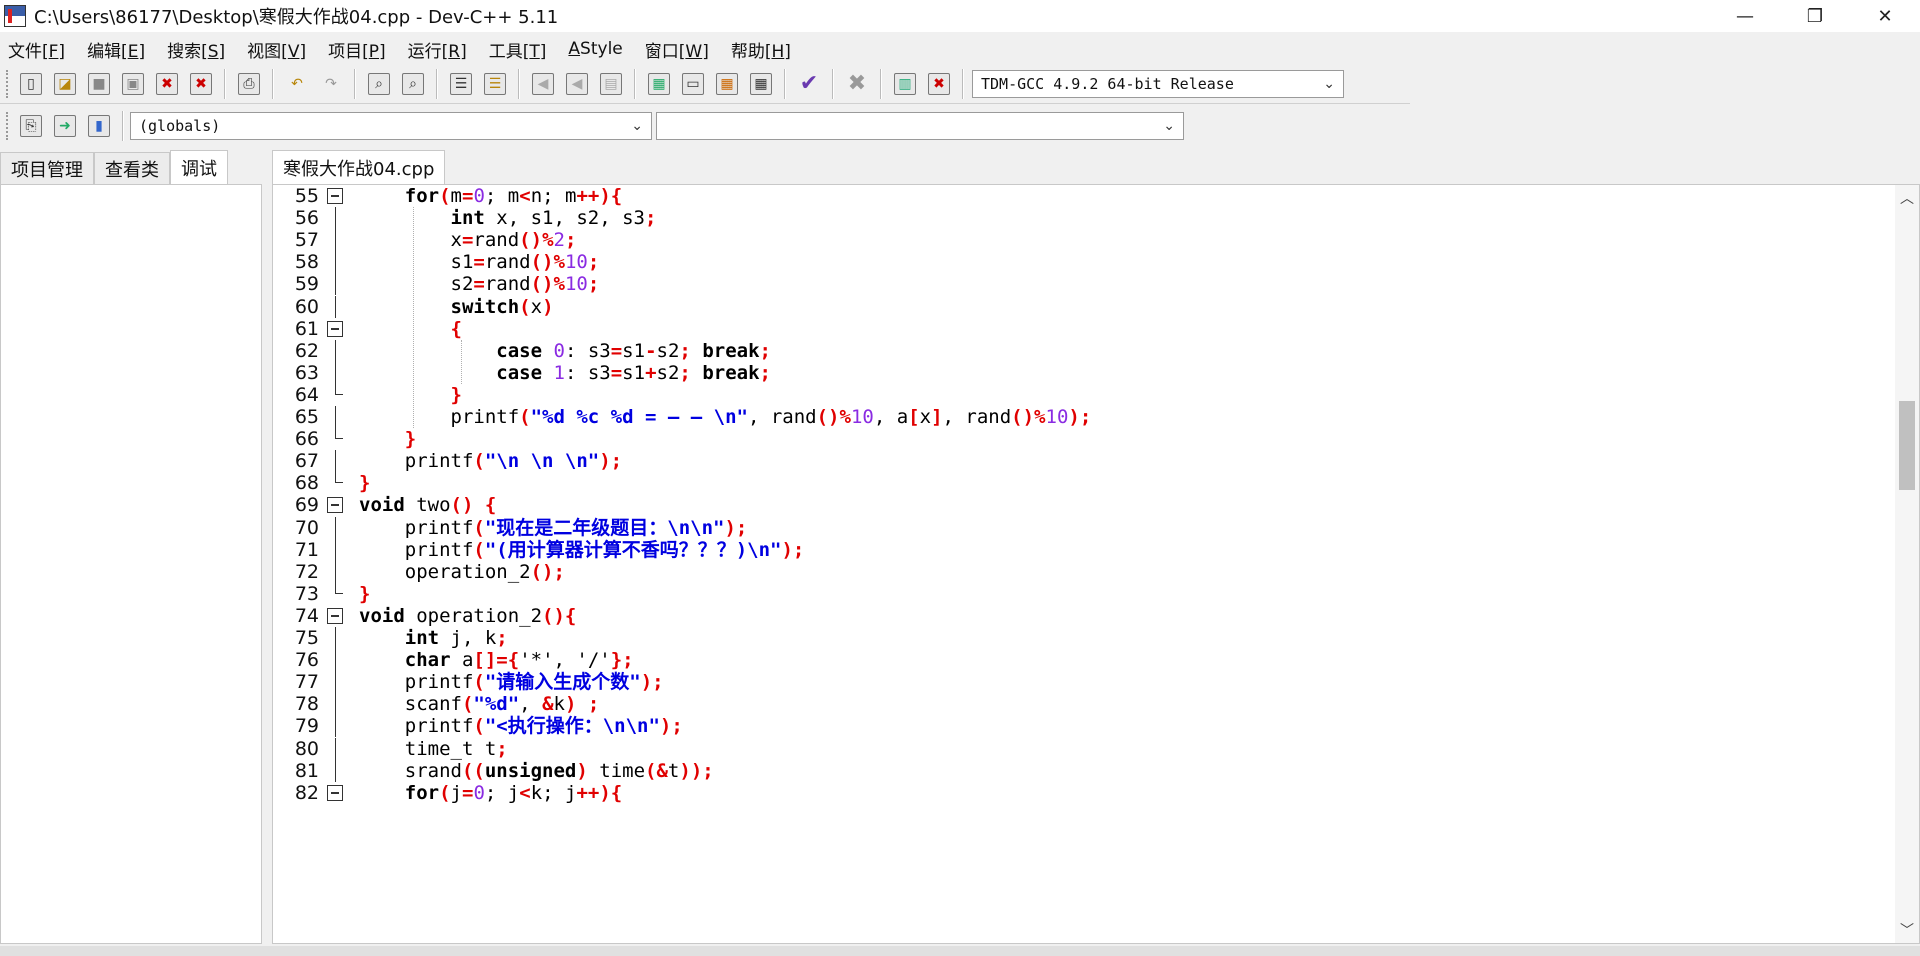  I want to click on members-select: ⌄, so click(920, 126).